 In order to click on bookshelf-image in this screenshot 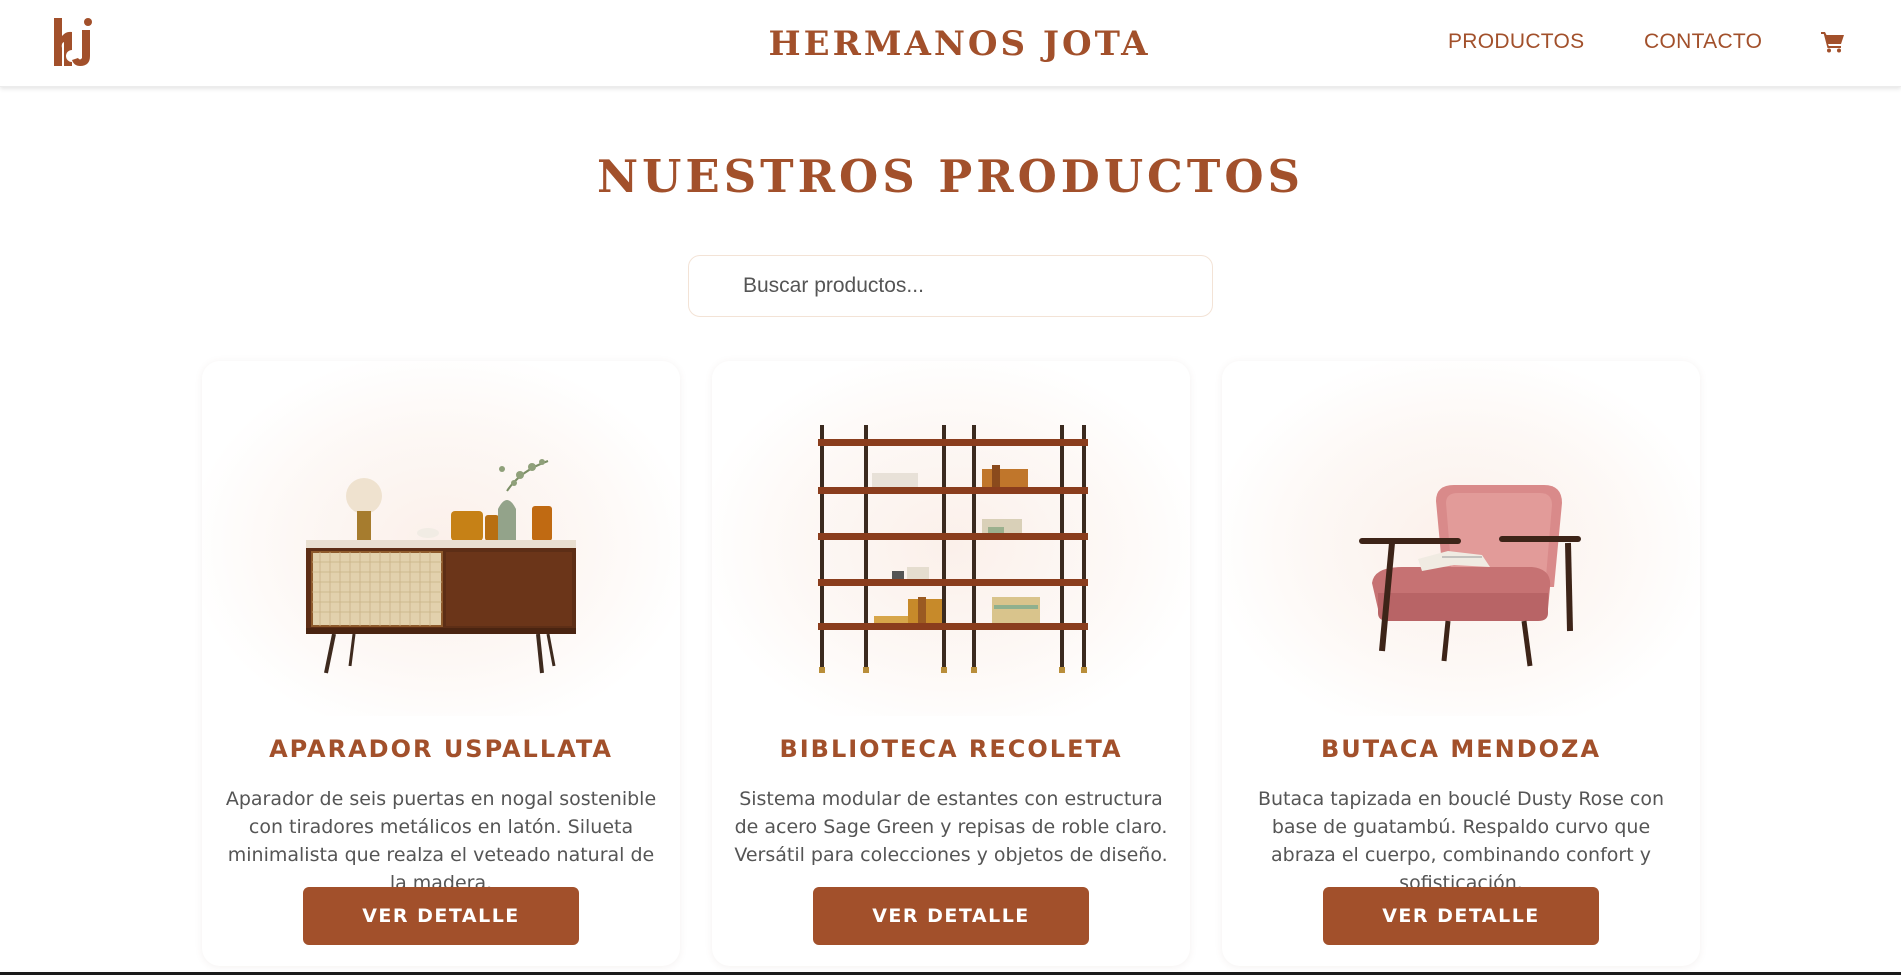, I will do `click(951, 538)`.